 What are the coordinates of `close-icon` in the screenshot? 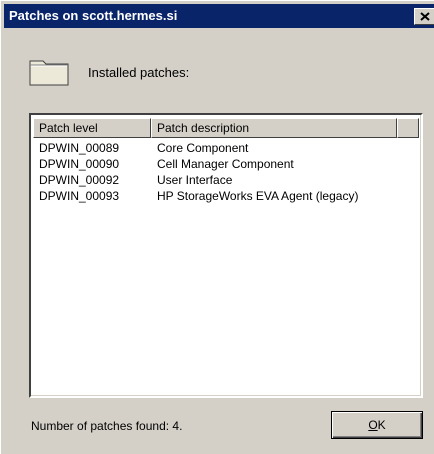 It's located at (425, 16).